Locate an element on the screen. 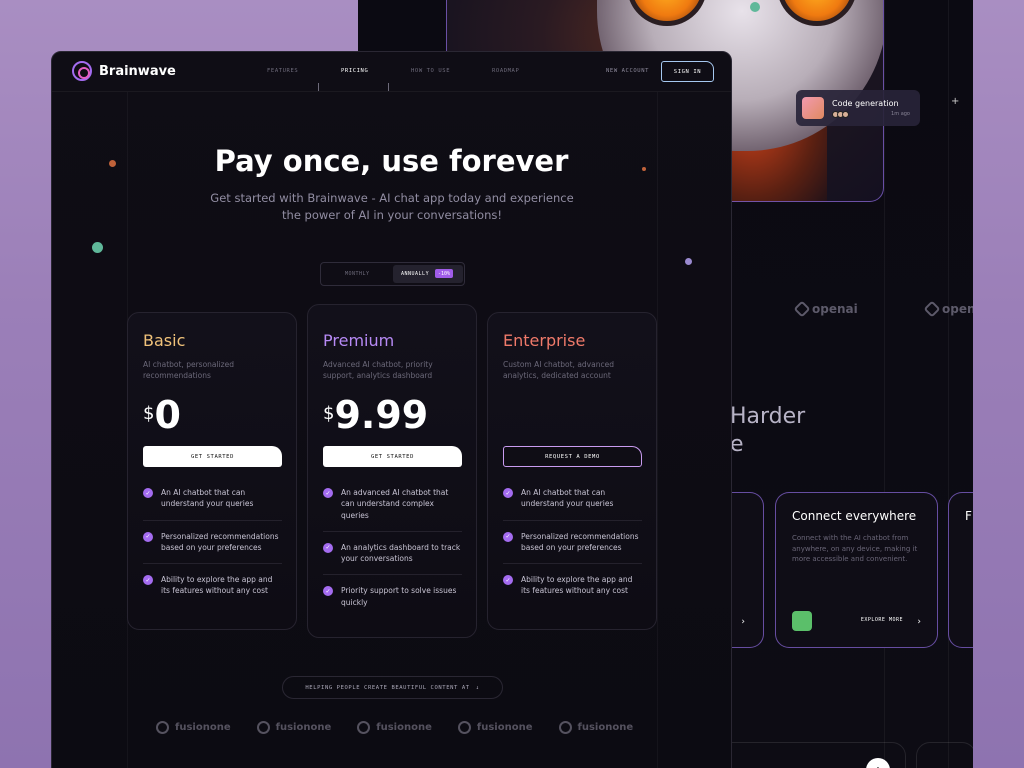 The width and height of the screenshot is (1024, 768). nav-features: FEATURES is located at coordinates (282, 71).